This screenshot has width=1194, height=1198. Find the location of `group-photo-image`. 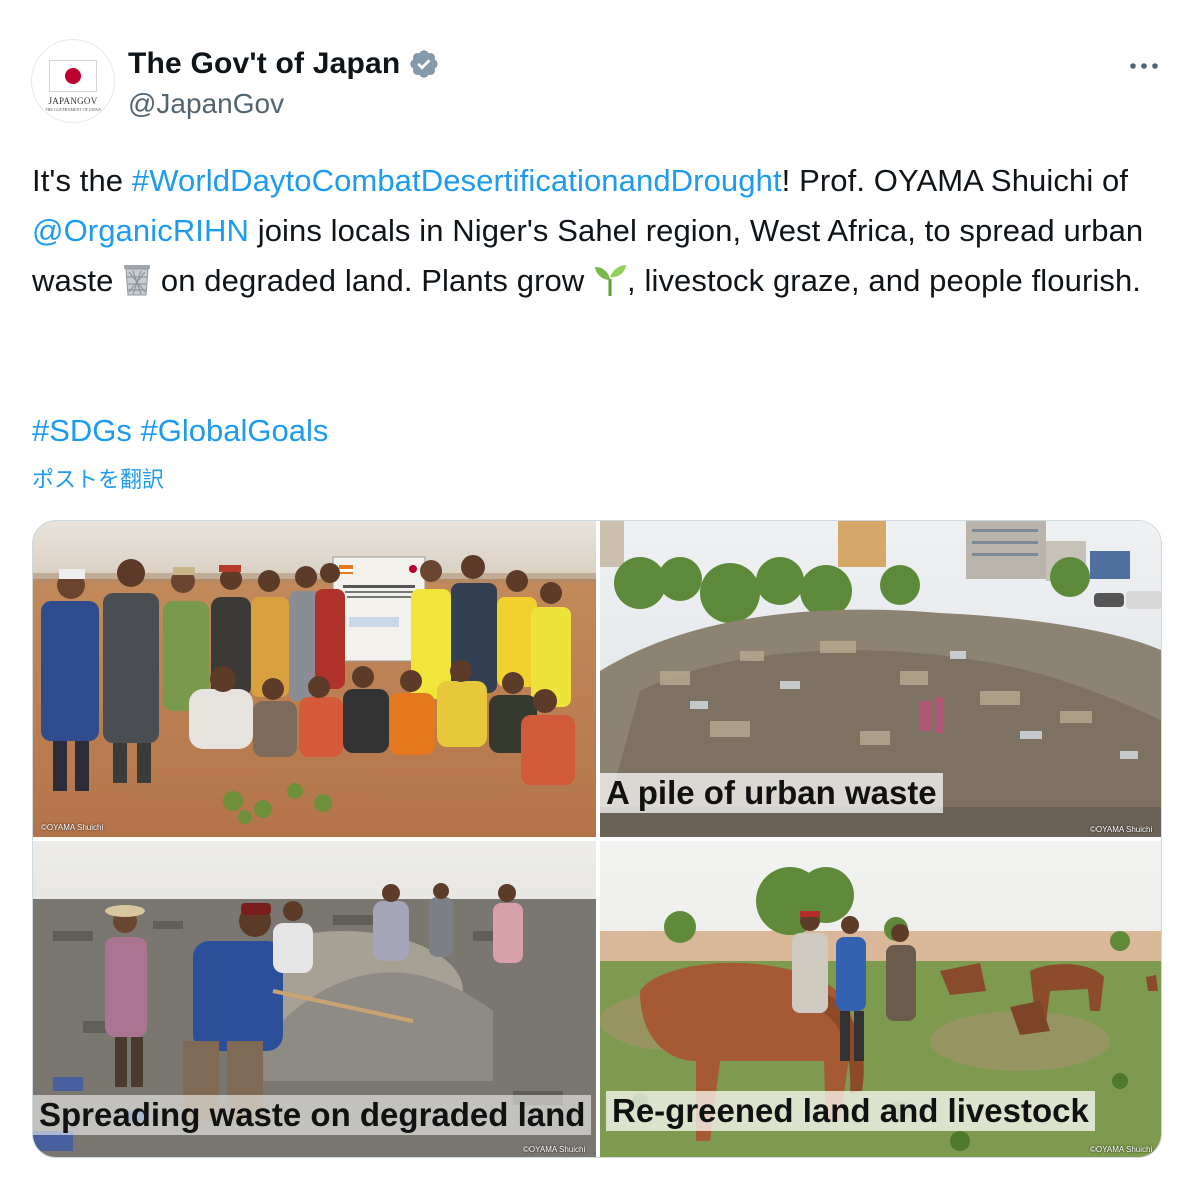

group-photo-image is located at coordinates (314, 679).